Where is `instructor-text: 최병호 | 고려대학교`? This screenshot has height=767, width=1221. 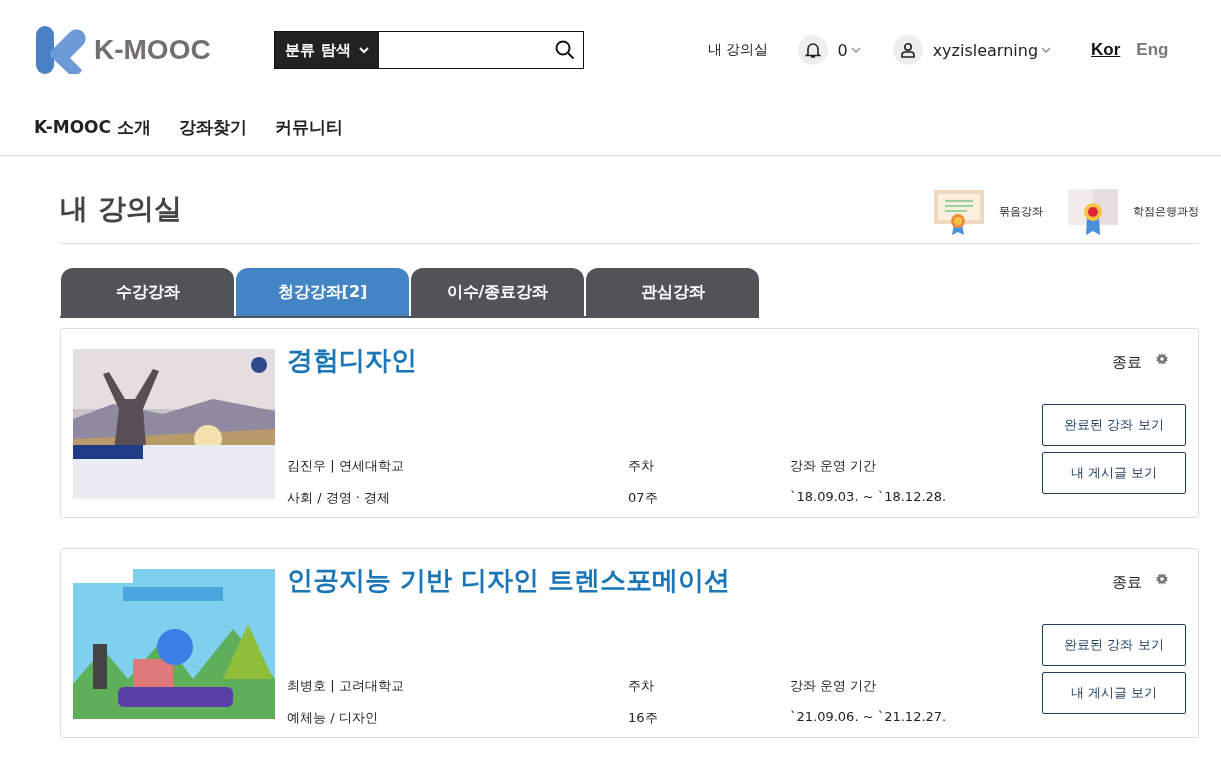 instructor-text: 최병호 | 고려대학교 is located at coordinates (346, 686).